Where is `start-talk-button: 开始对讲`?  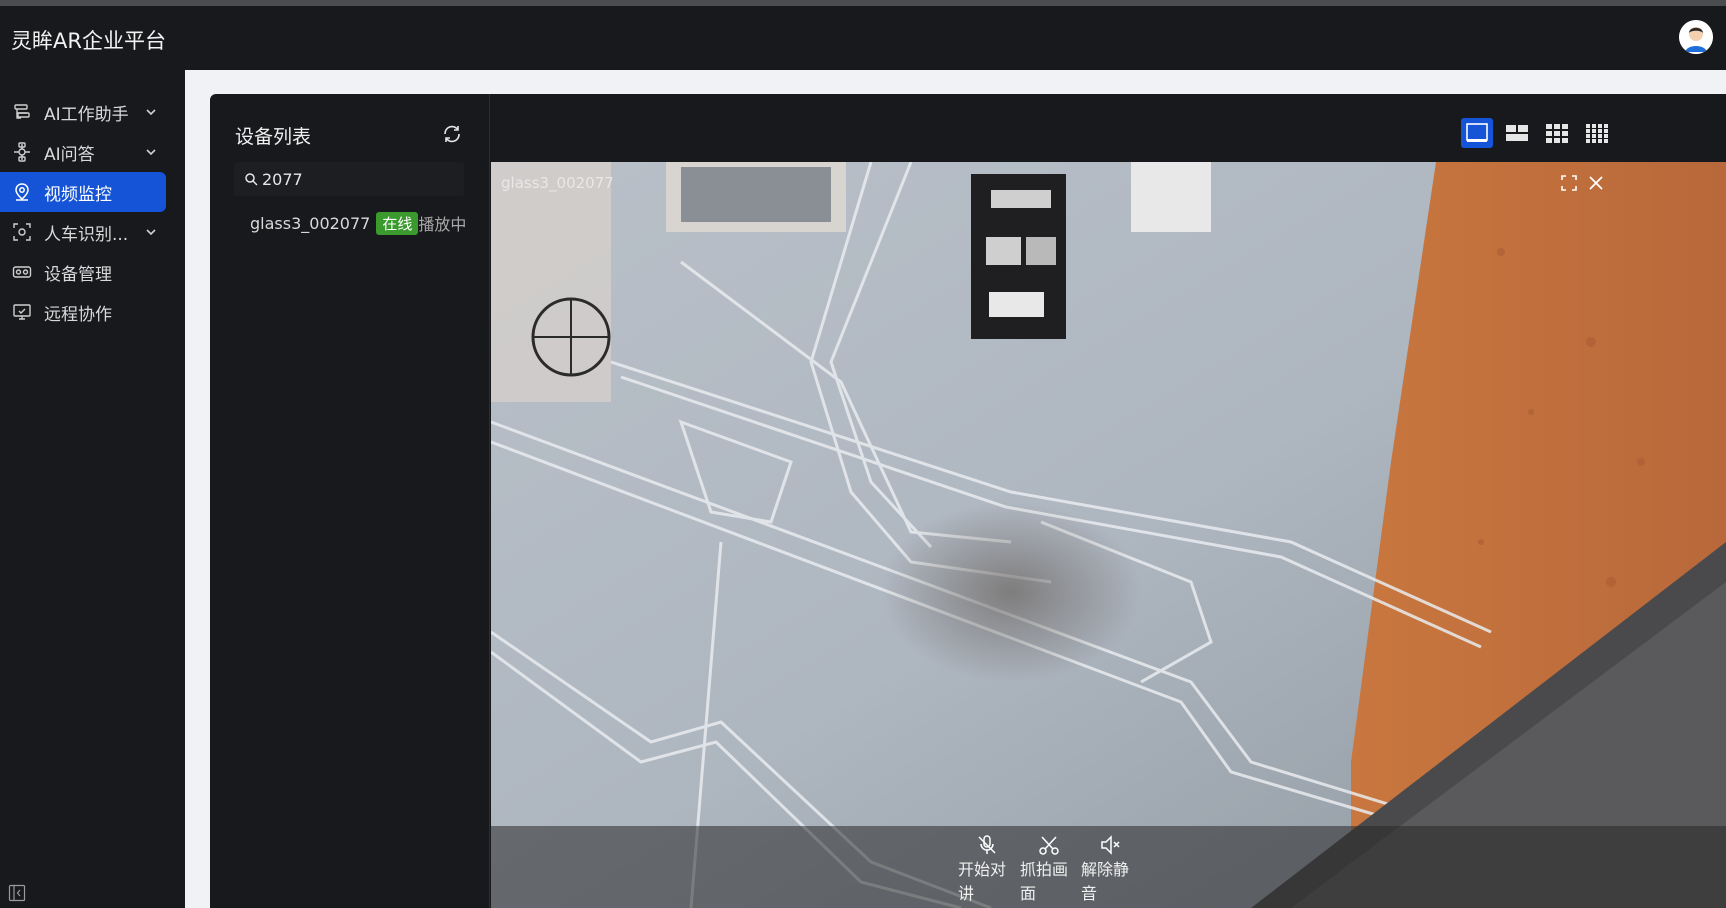 start-talk-button: 开始对讲 is located at coordinates (986, 870).